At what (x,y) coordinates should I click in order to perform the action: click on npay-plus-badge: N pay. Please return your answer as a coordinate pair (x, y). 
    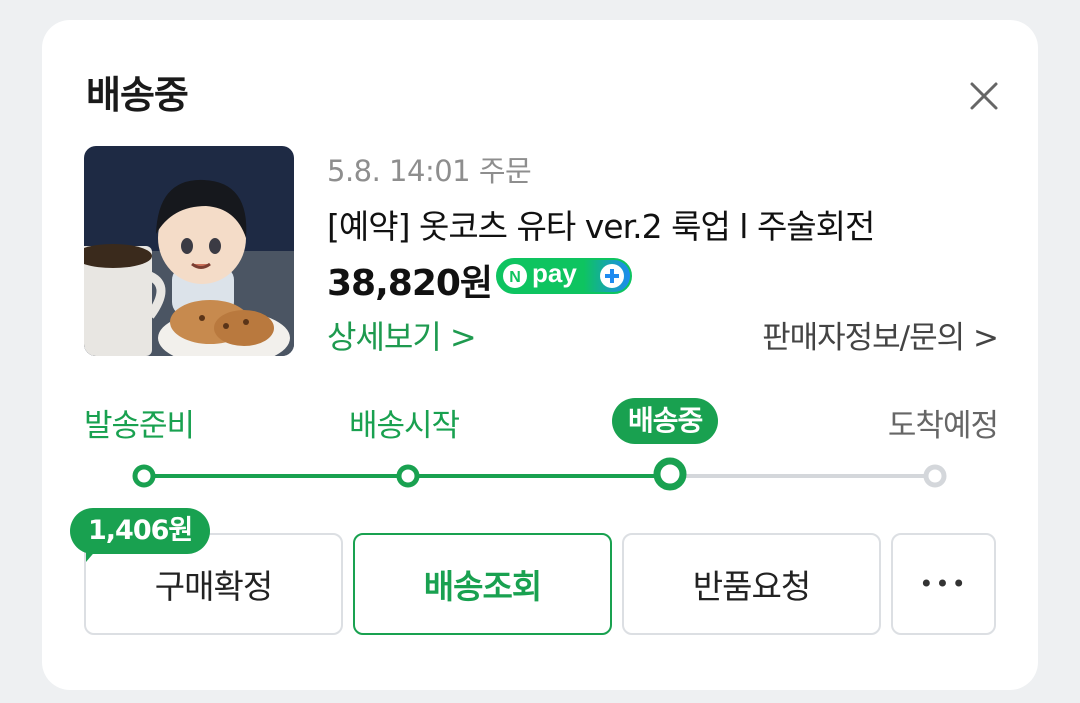
    Looking at the image, I should click on (564, 276).